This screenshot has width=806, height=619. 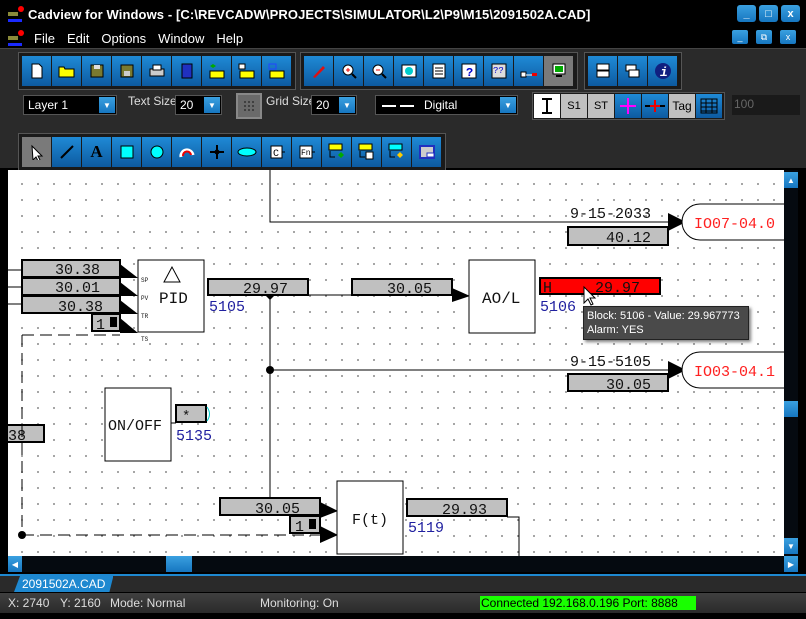 I want to click on tab-2091502a: 2091502A.CAD, so click(x=63, y=584).